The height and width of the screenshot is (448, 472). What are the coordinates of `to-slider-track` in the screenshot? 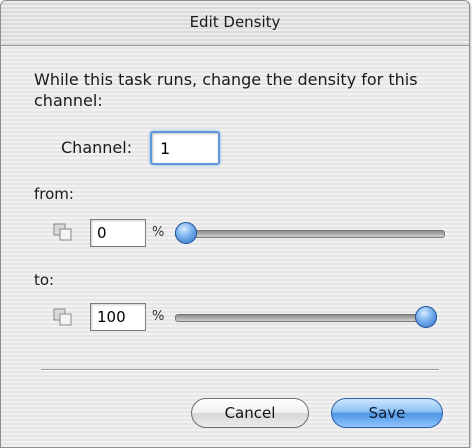 It's located at (305, 318).